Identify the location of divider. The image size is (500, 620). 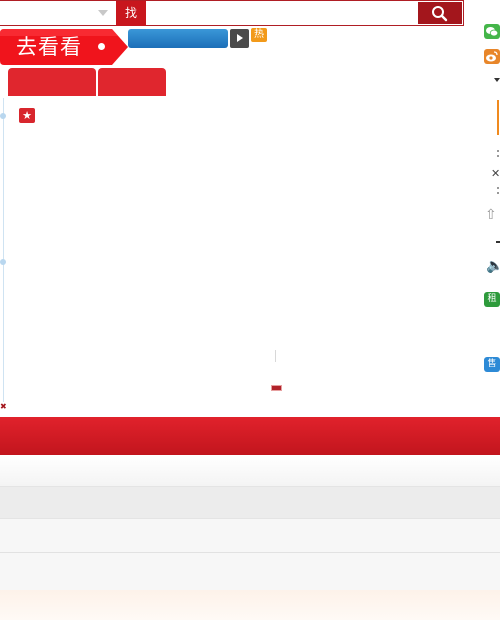
(275, 356).